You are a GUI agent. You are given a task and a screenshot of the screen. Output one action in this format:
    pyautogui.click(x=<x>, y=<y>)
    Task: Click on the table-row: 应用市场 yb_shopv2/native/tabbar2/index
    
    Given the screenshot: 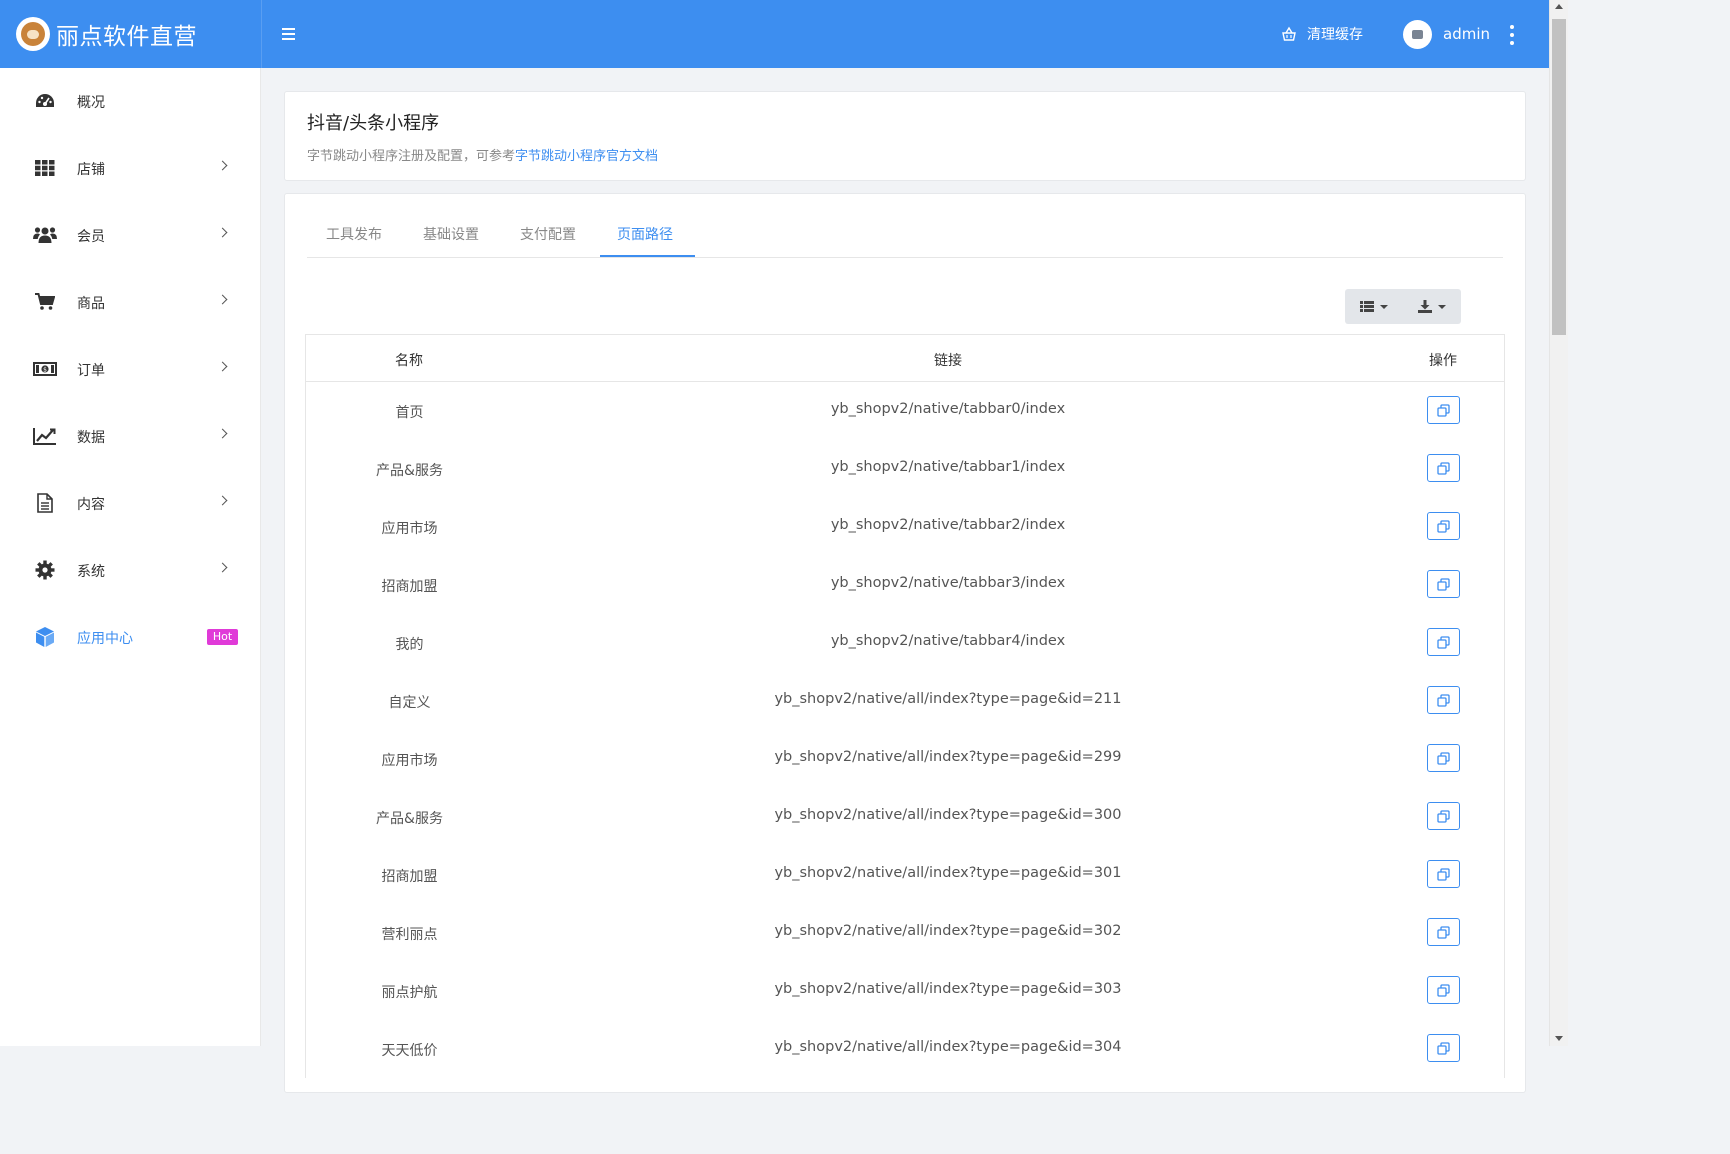 What is the action you would take?
    pyautogui.click(x=905, y=527)
    